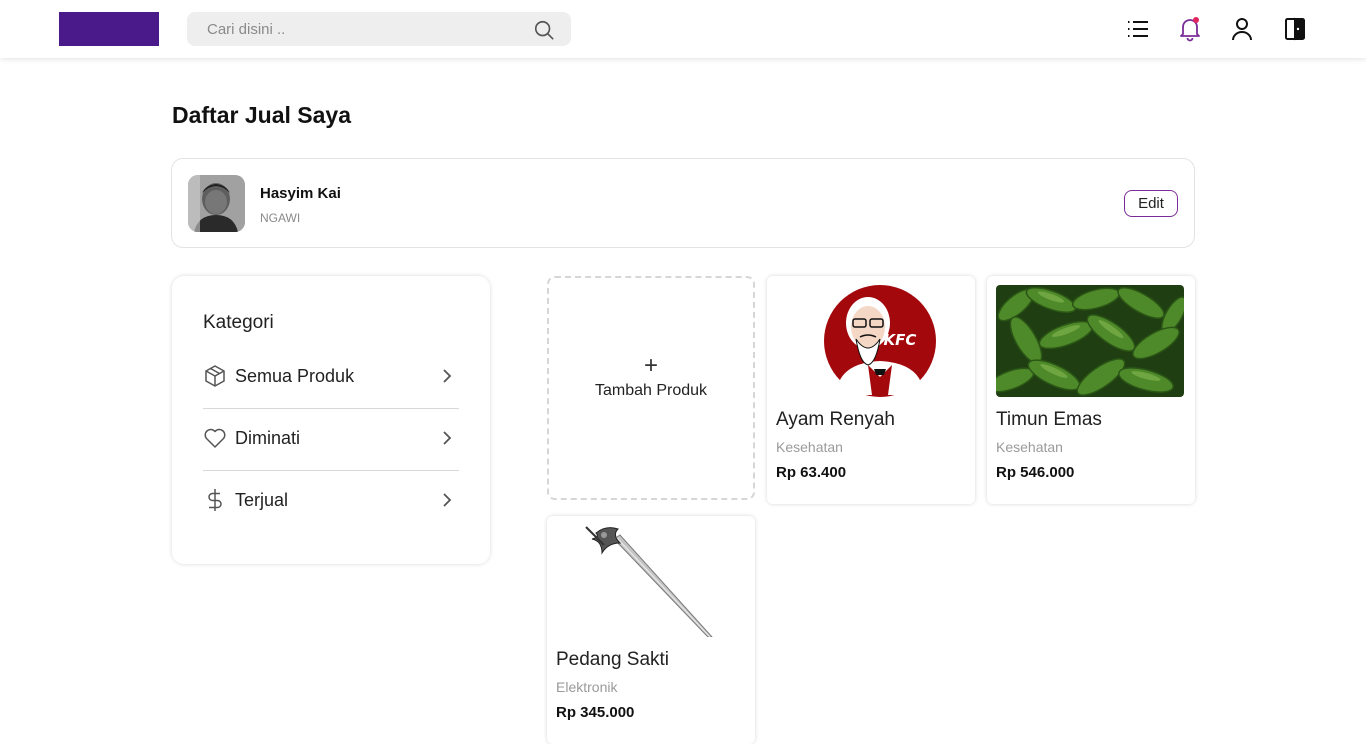 The image size is (1366, 744). Describe the element at coordinates (215, 500) in the screenshot. I see `dollar-icon` at that location.